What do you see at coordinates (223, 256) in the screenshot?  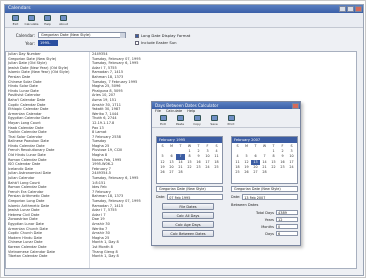 I see `list-item: Month 1, Day 8` at bounding box center [223, 256].